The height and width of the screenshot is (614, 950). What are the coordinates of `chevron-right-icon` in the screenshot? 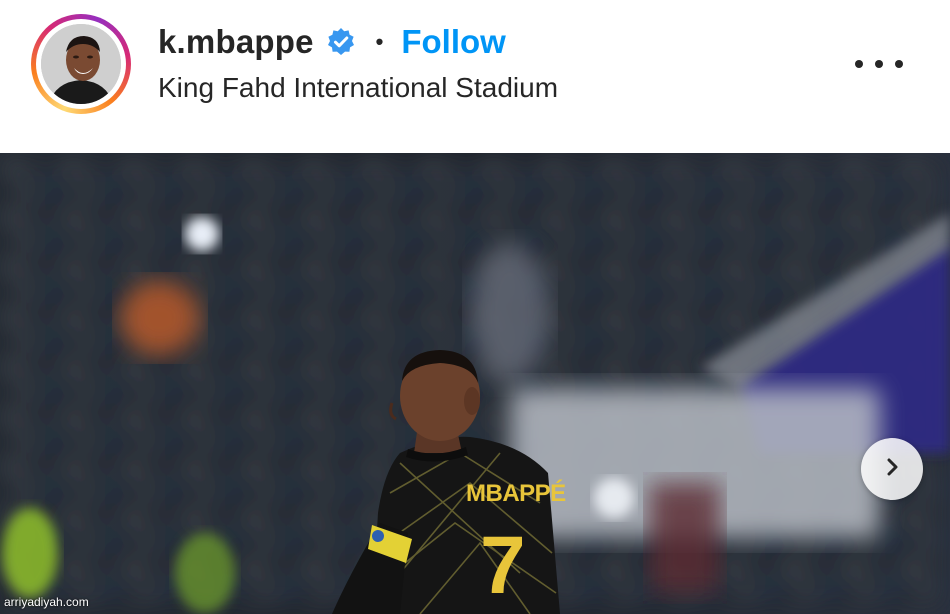 It's located at (892, 469).